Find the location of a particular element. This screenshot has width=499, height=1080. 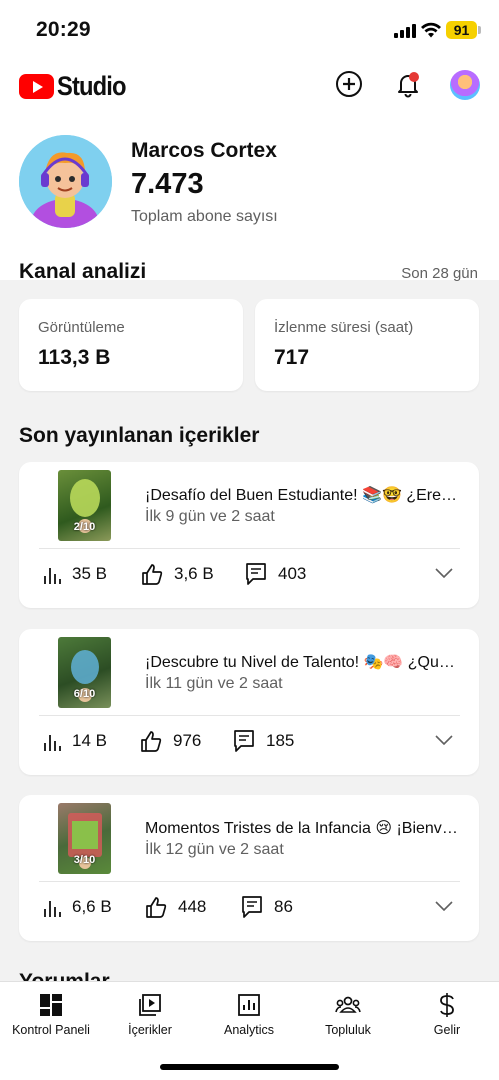

watch-time-card: İzlenme süresi (saat) 717 is located at coordinates (367, 345).